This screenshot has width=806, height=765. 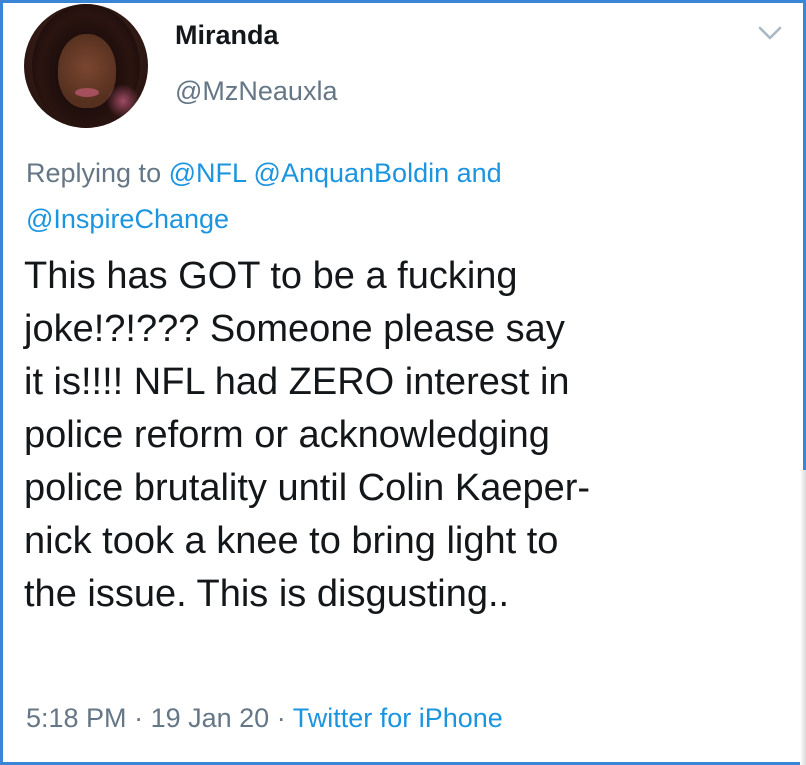 I want to click on tweet-line: it is!!!! NFL had ZERO interest in, so click(x=297, y=382).